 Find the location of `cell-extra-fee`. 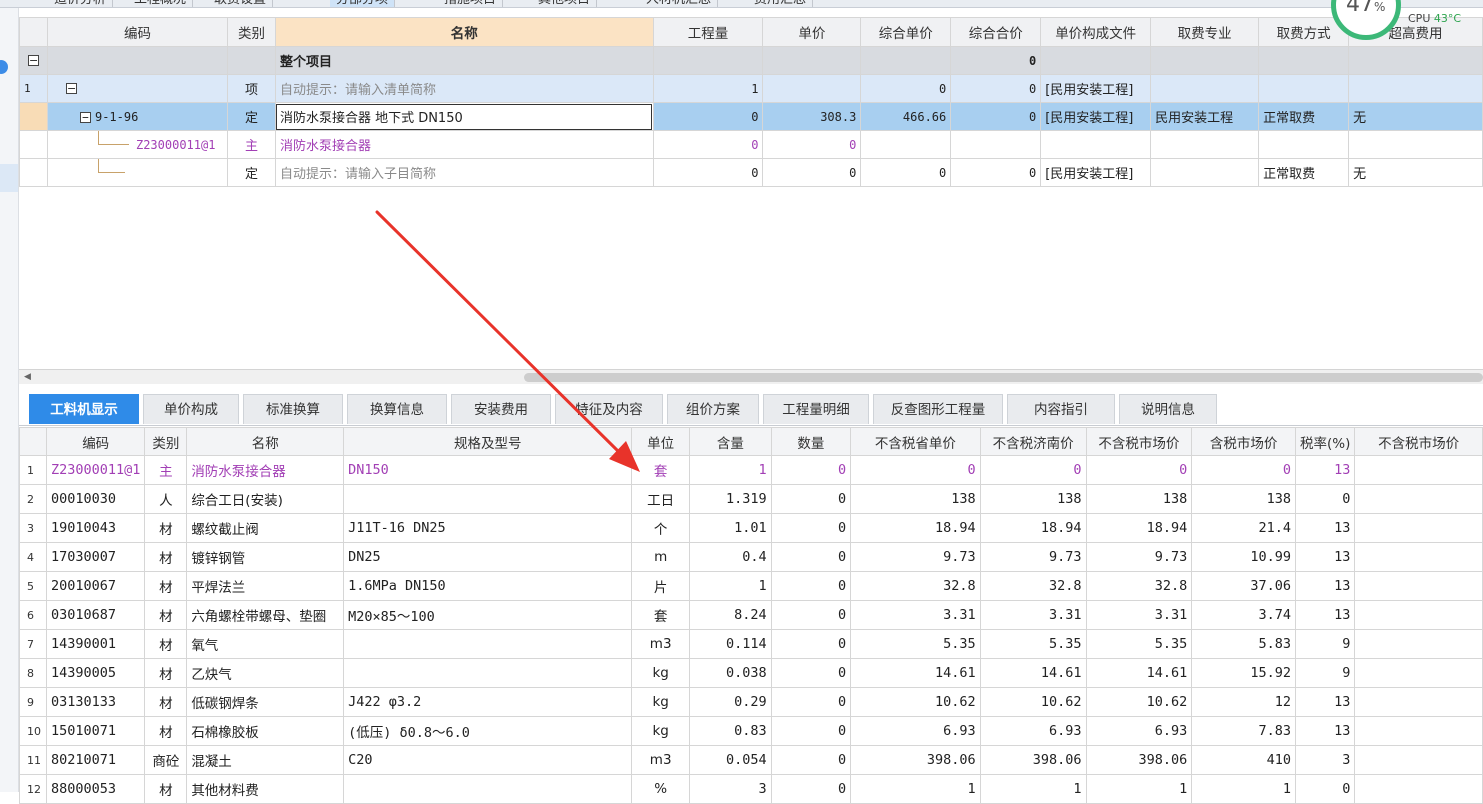

cell-extra-fee is located at coordinates (1415, 144).